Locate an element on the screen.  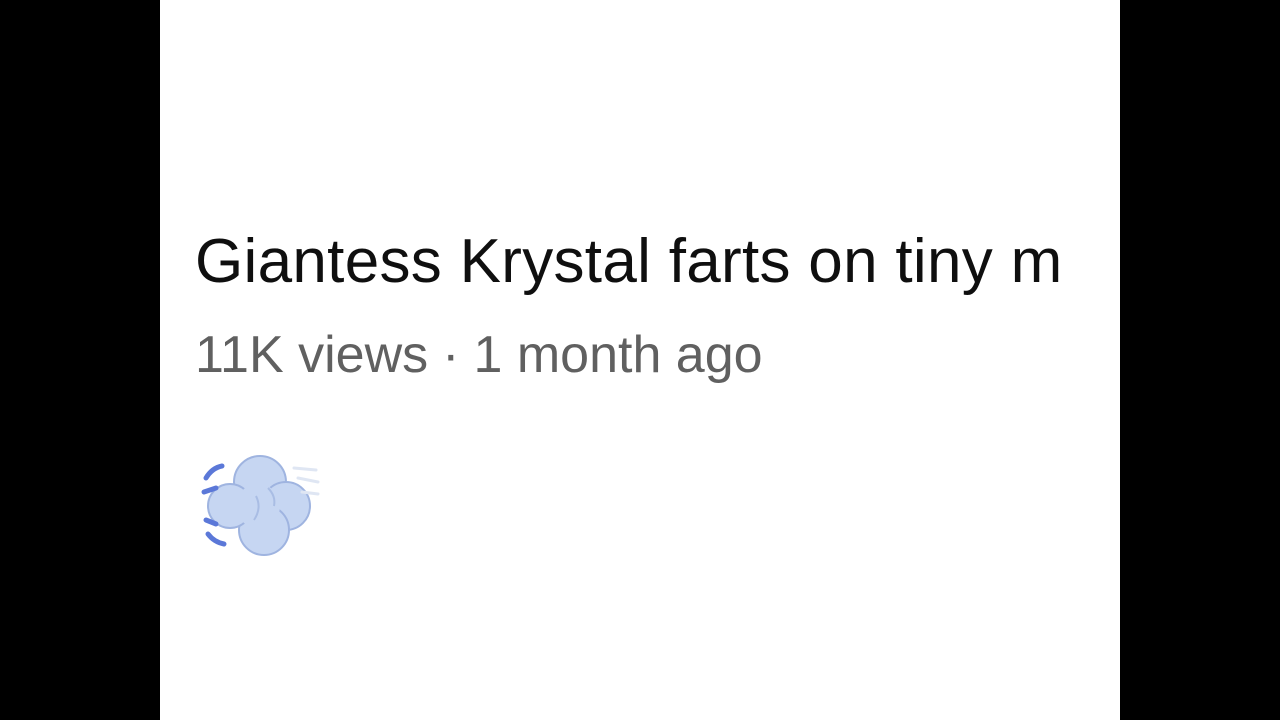
view-count: 11K views is located at coordinates (312, 355).